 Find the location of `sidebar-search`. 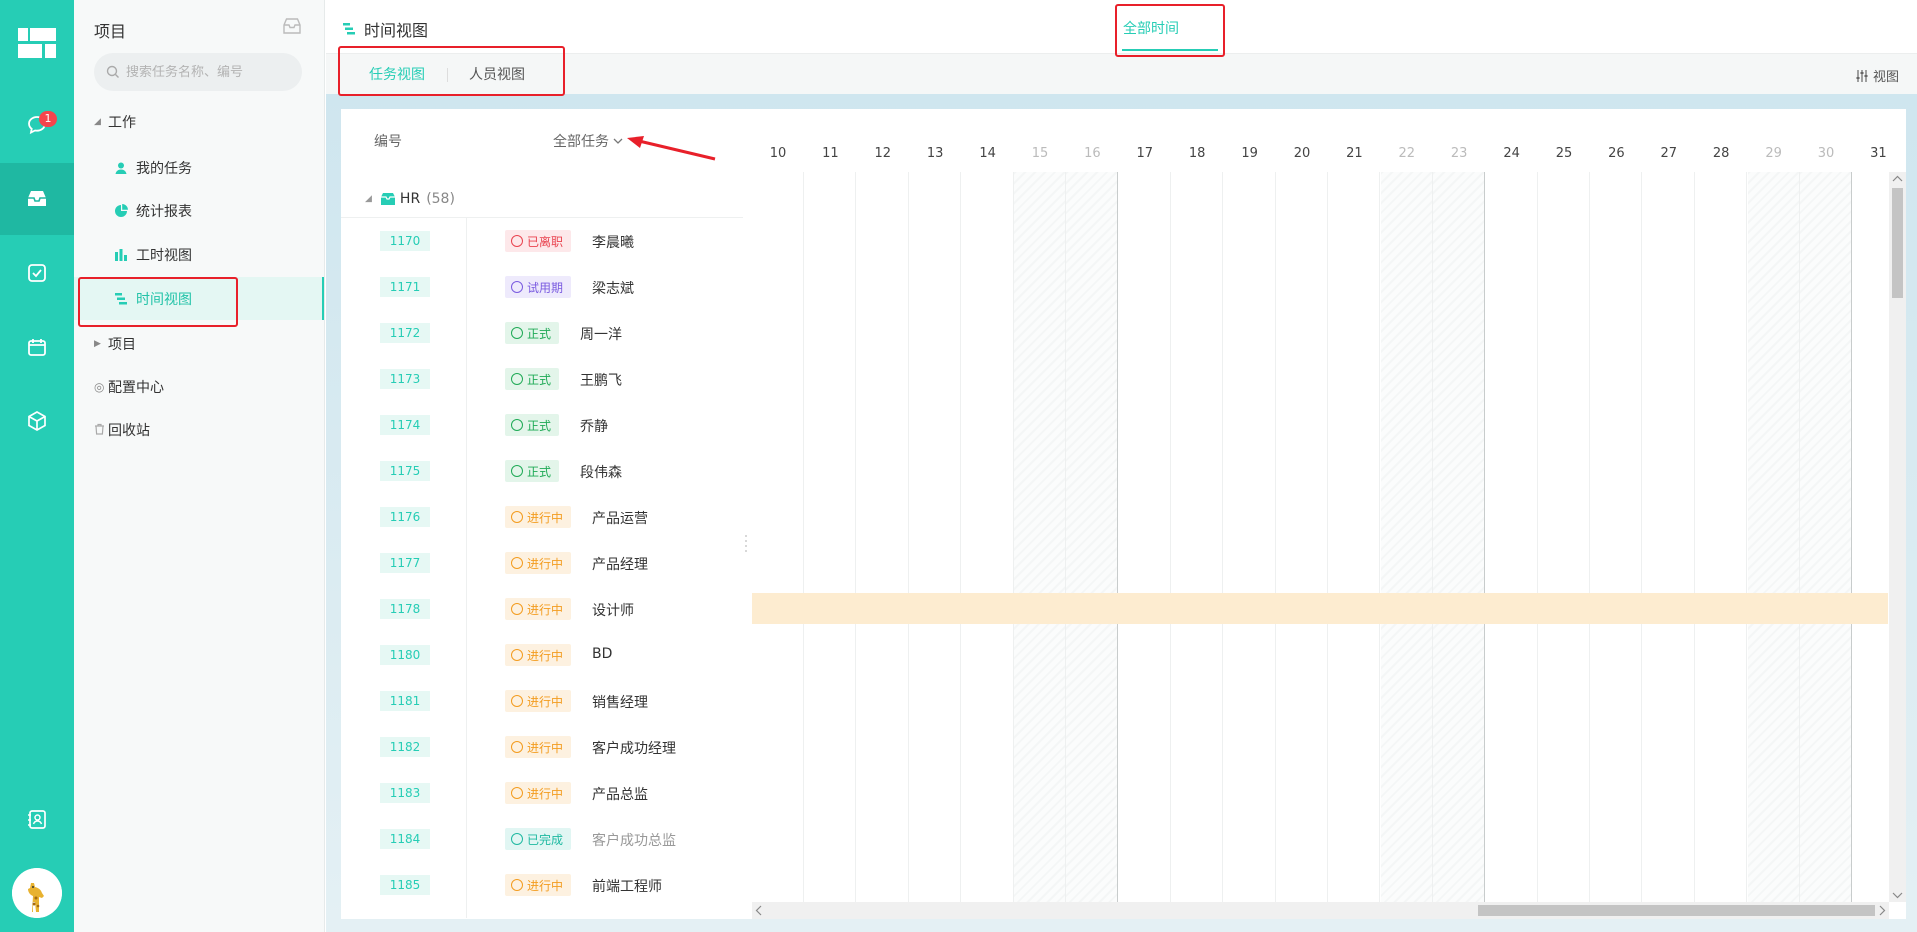

sidebar-search is located at coordinates (198, 72).